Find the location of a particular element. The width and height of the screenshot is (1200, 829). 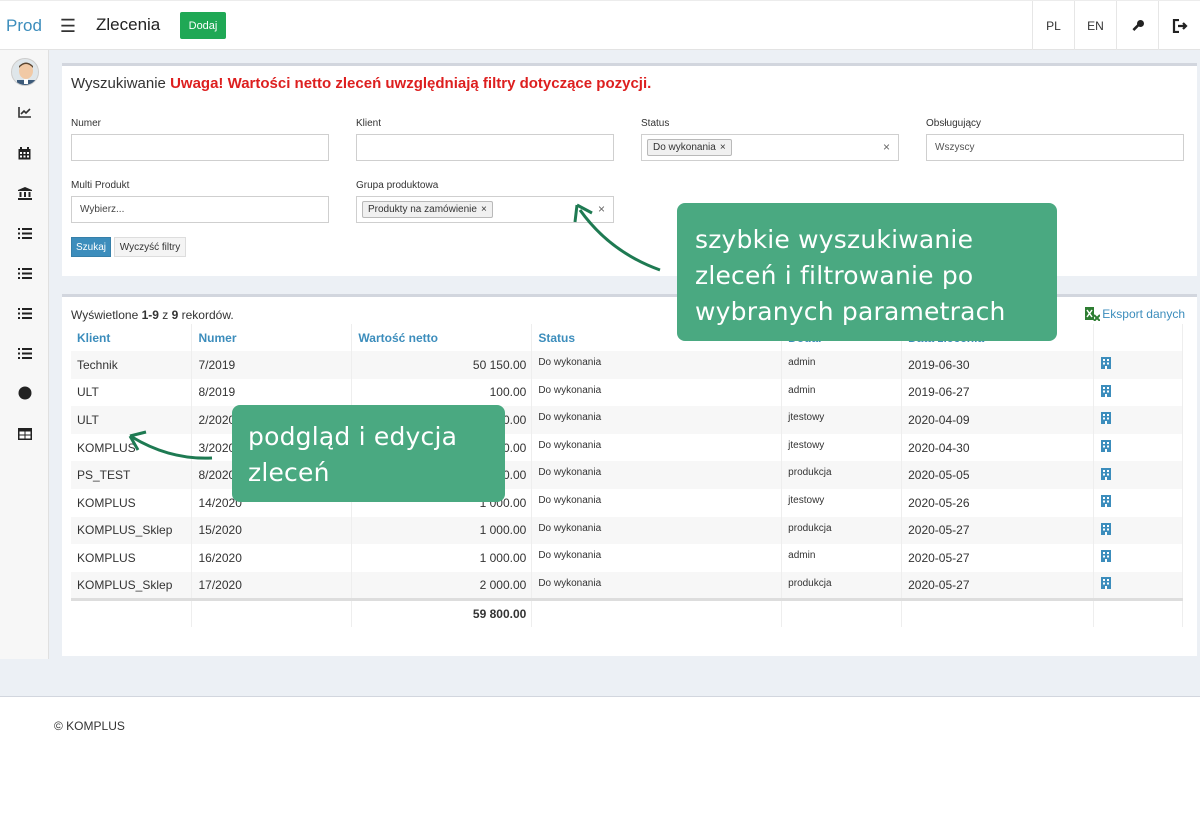

lang-en-link: EN is located at coordinates (1095, 26).